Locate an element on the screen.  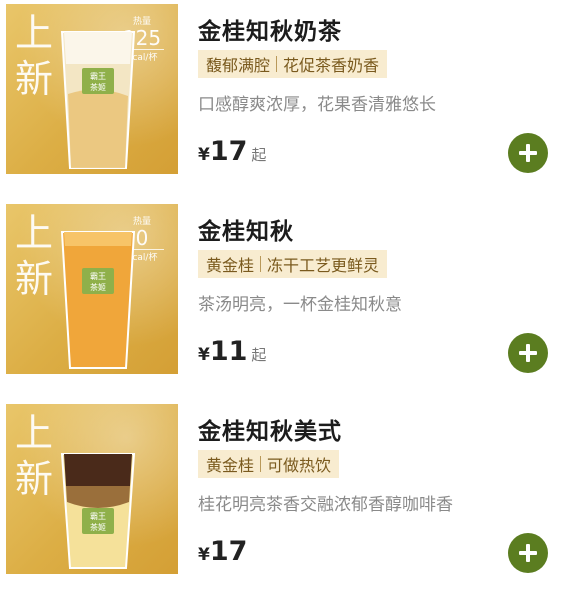
tag-secondary: 花促茶香奶香 is located at coordinates (331, 65).